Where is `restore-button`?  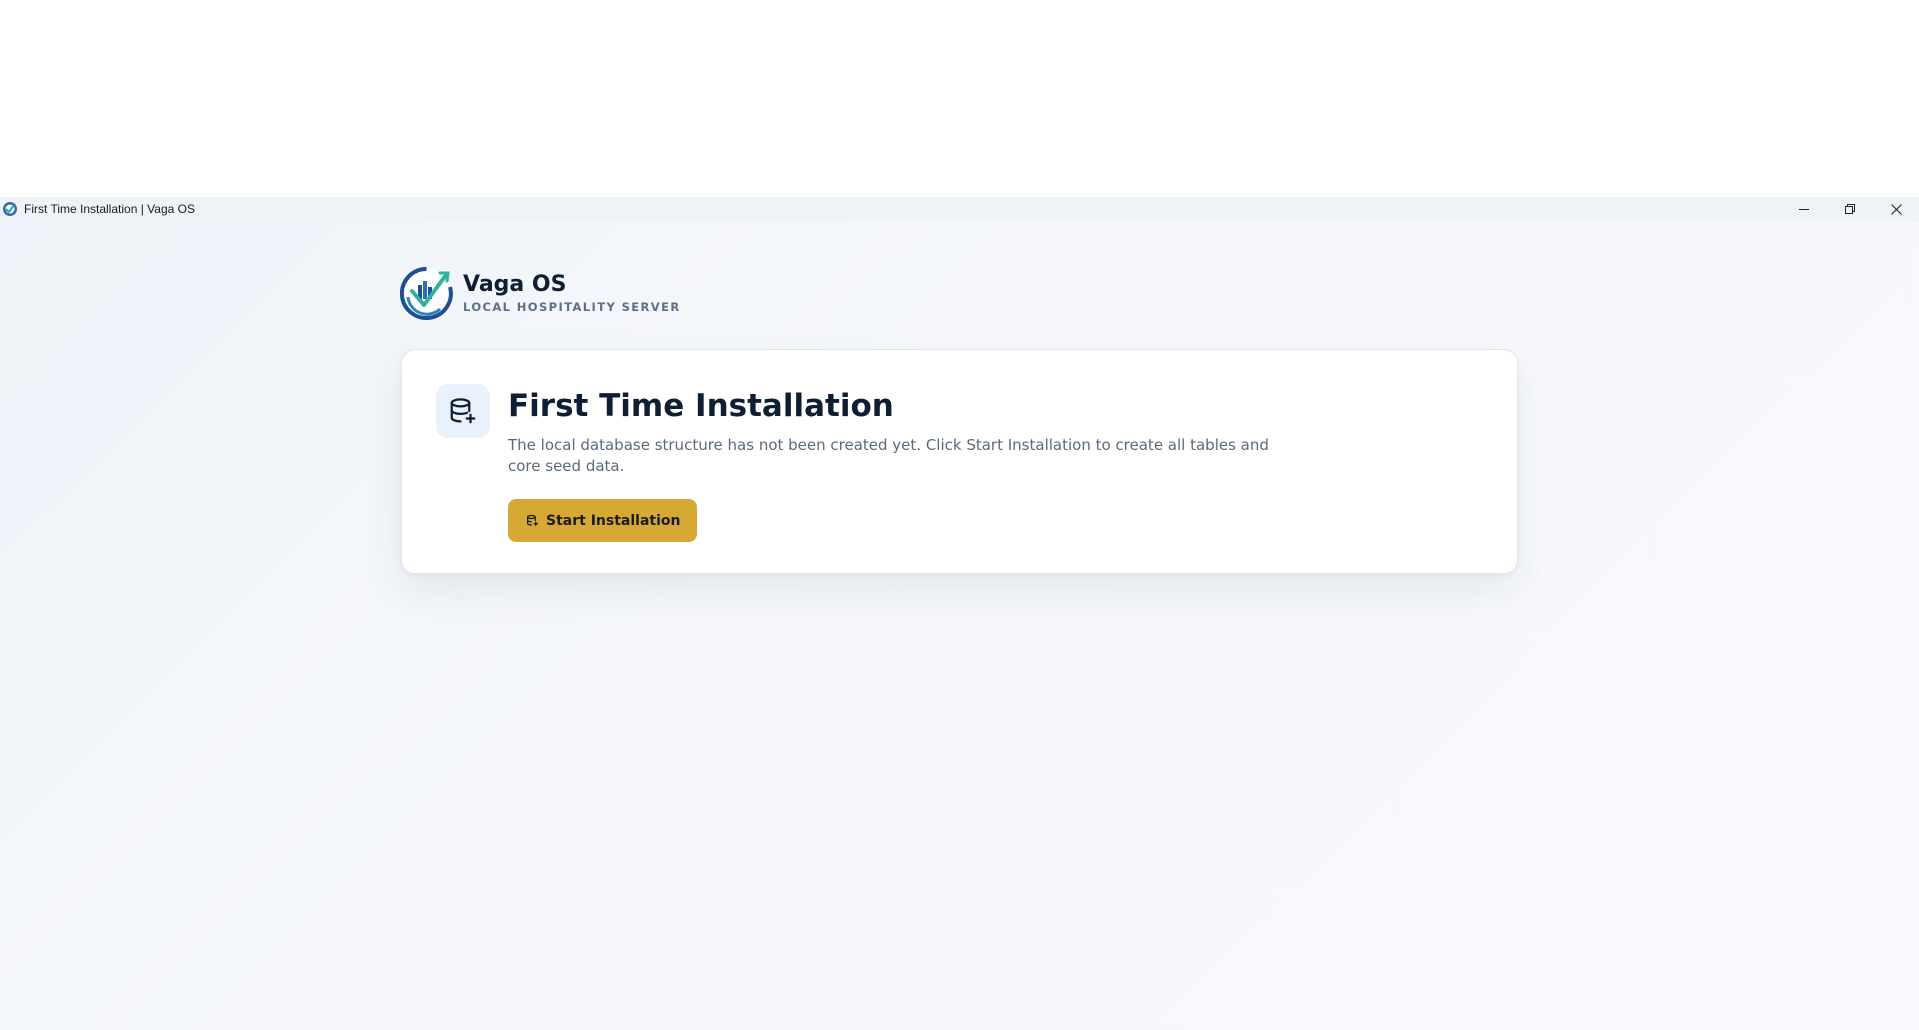 restore-button is located at coordinates (1850, 209).